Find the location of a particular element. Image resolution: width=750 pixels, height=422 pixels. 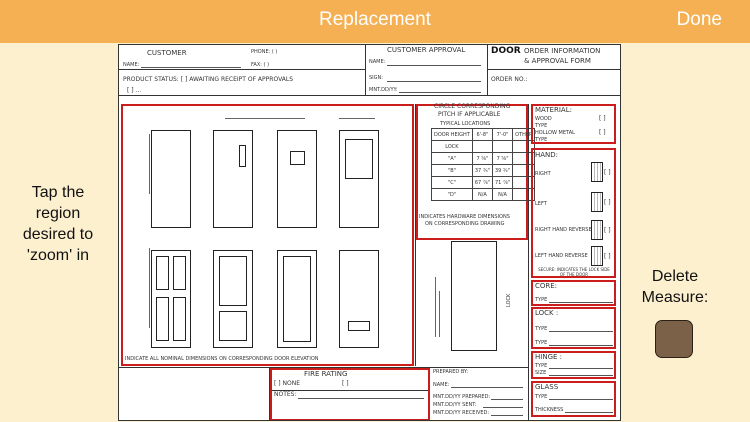

door-lock-diagram is located at coordinates (474, 296).